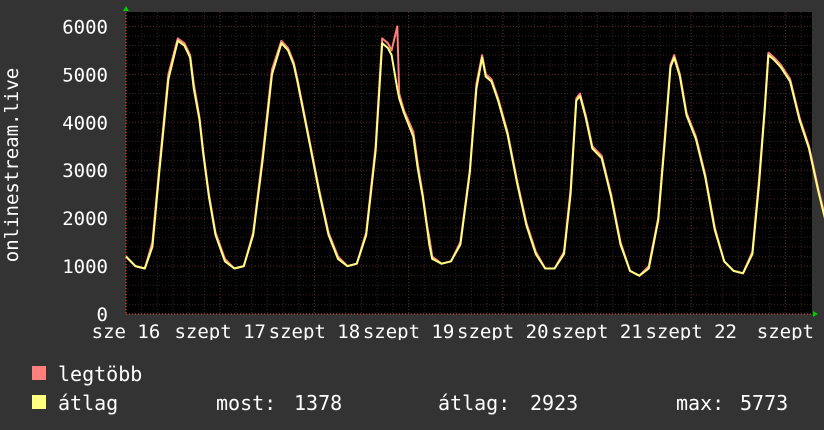 The height and width of the screenshot is (430, 824). Describe the element at coordinates (85, 219) in the screenshot. I see `y-tick-label: 2000` at that location.